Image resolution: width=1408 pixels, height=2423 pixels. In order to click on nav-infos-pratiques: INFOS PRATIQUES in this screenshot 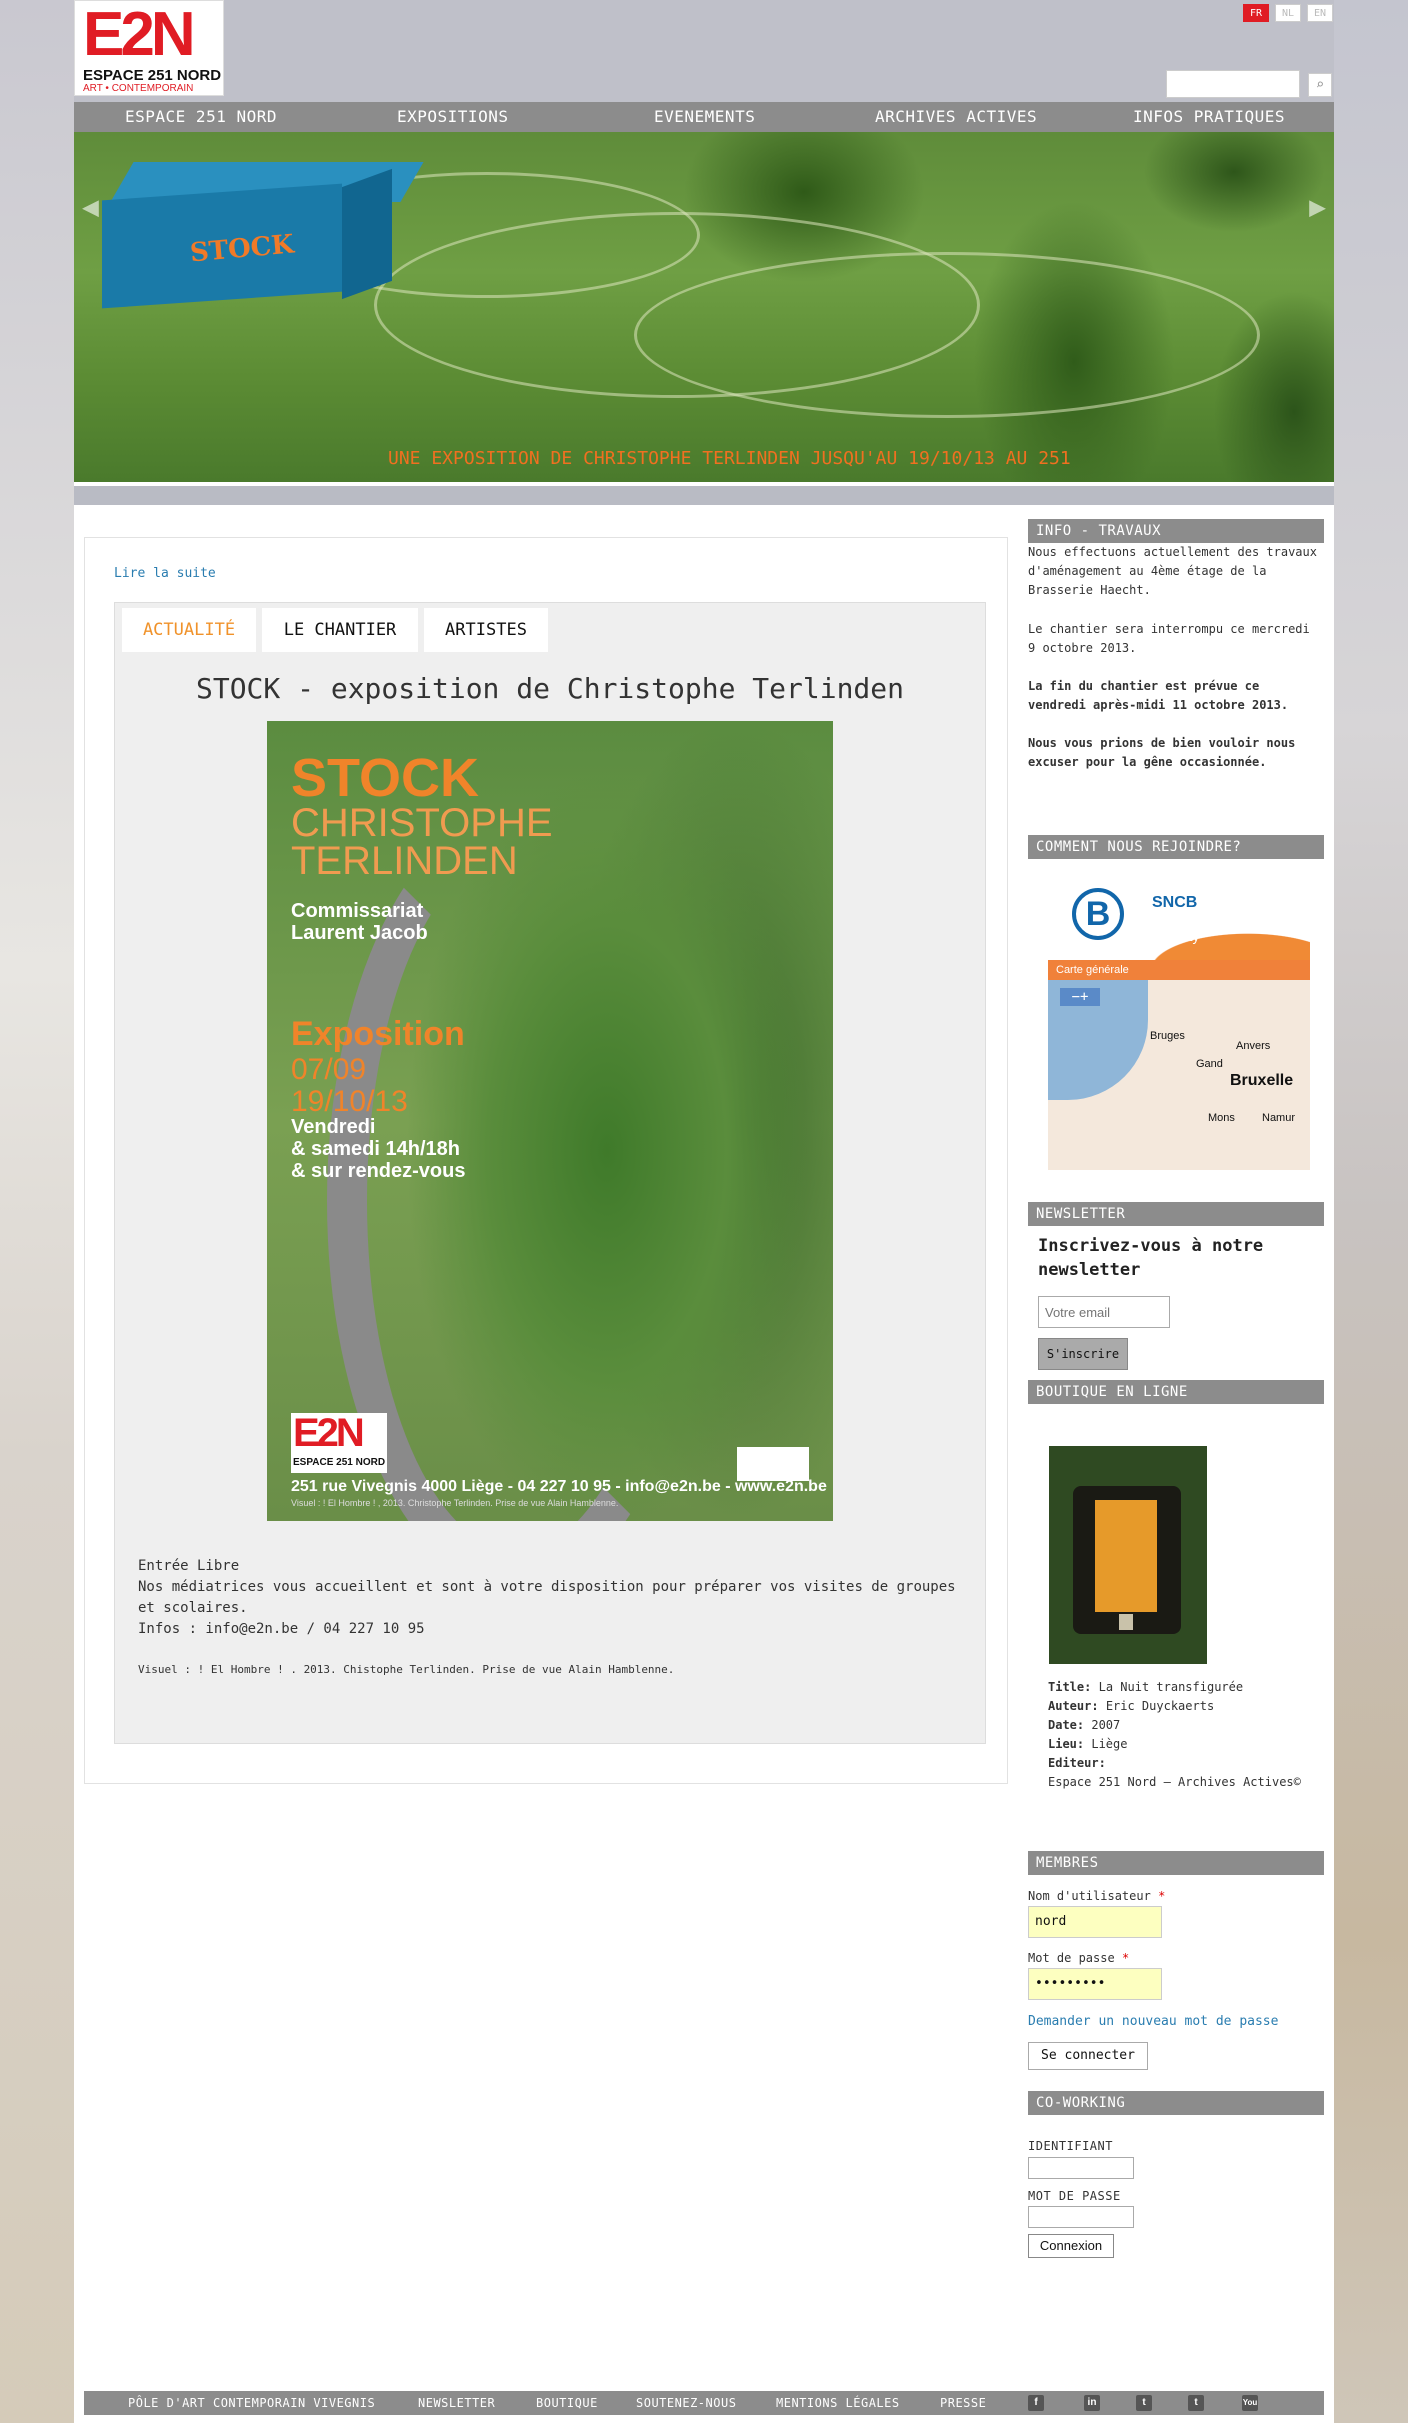, I will do `click(1209, 117)`.